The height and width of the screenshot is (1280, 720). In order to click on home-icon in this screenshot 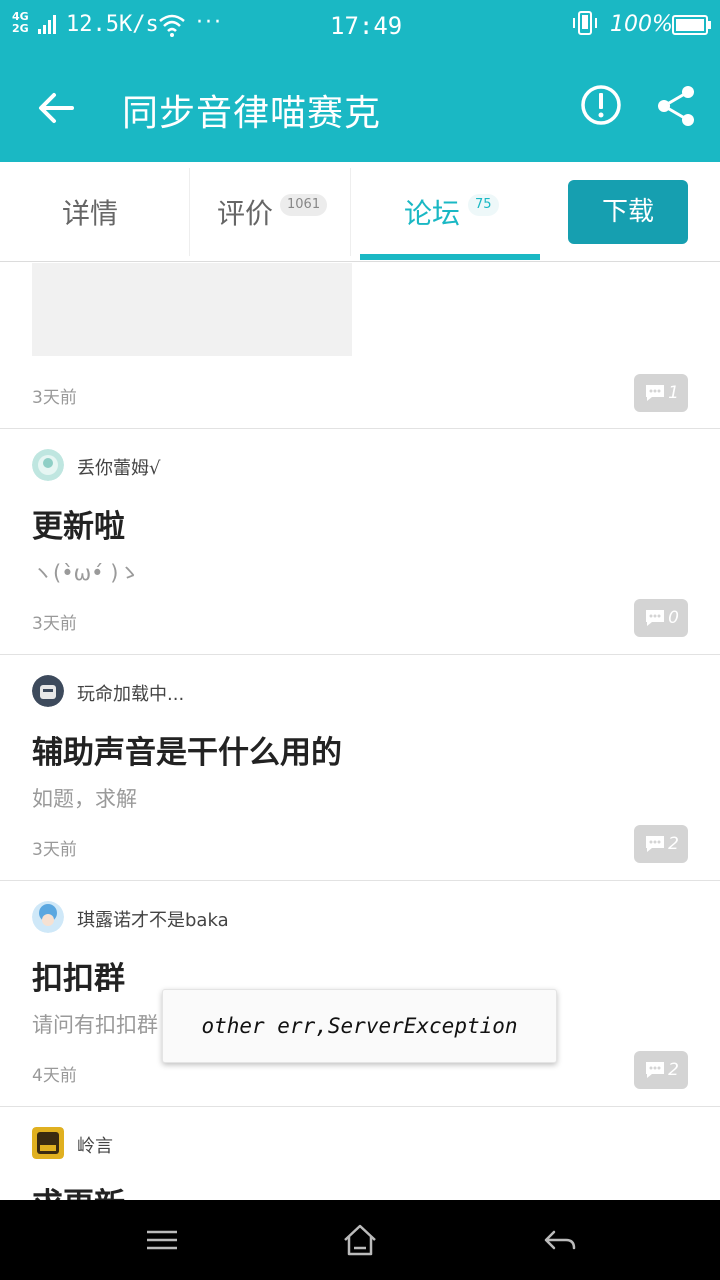, I will do `click(360, 1240)`.